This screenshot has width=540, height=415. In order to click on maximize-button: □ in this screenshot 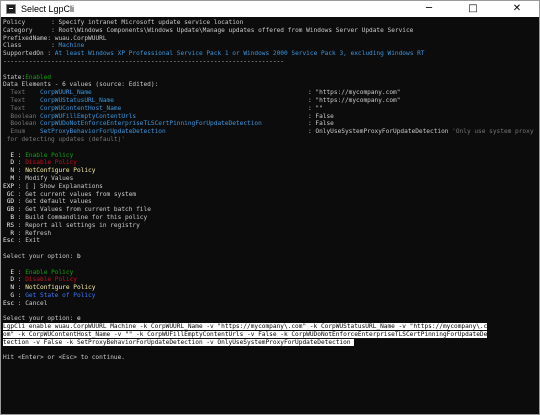, I will do `click(473, 9)`.